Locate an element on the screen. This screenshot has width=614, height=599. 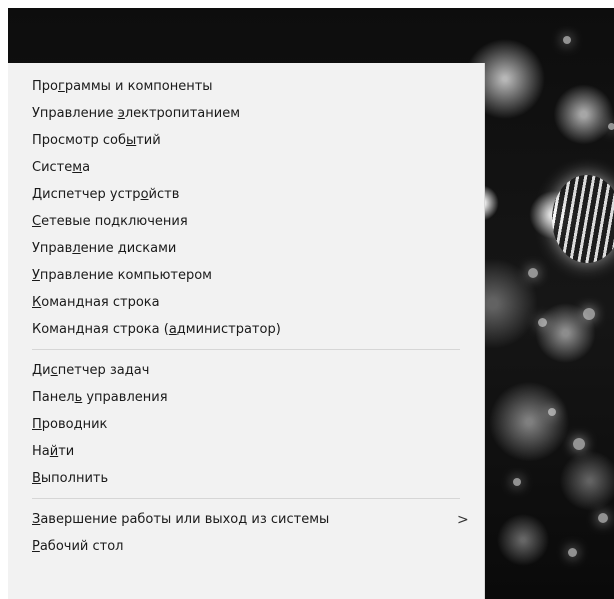
menu-item-task-manager: Диспетчер задач is located at coordinates (246, 370).